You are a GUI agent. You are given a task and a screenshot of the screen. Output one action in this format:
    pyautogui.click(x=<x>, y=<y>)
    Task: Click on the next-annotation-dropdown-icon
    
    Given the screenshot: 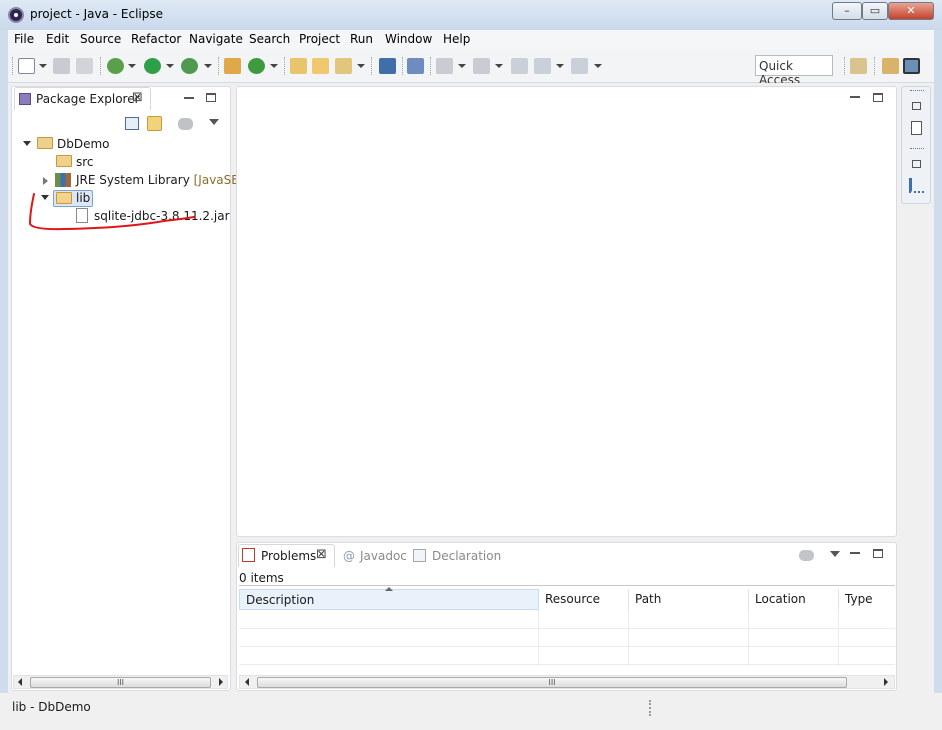 What is the action you would take?
    pyautogui.click(x=462, y=66)
    